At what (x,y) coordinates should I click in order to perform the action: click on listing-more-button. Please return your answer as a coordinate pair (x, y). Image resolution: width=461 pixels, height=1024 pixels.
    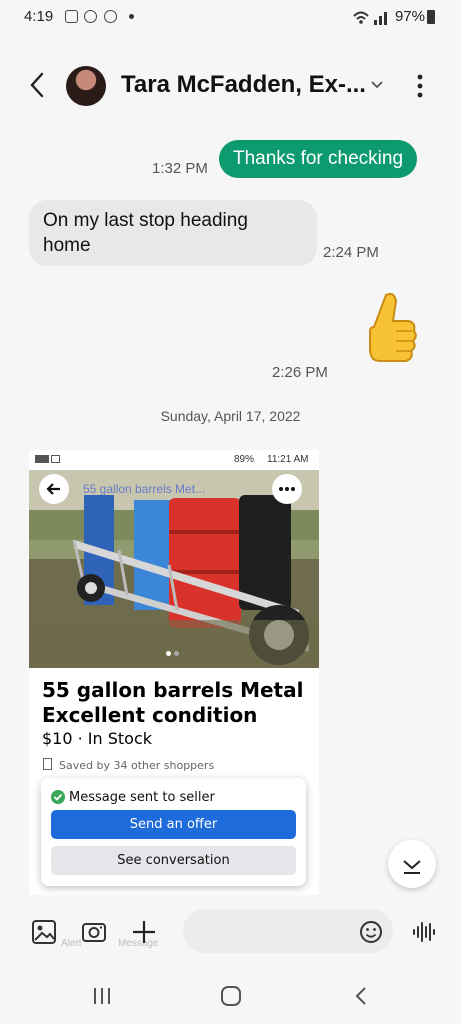
    Looking at the image, I should click on (287, 489).